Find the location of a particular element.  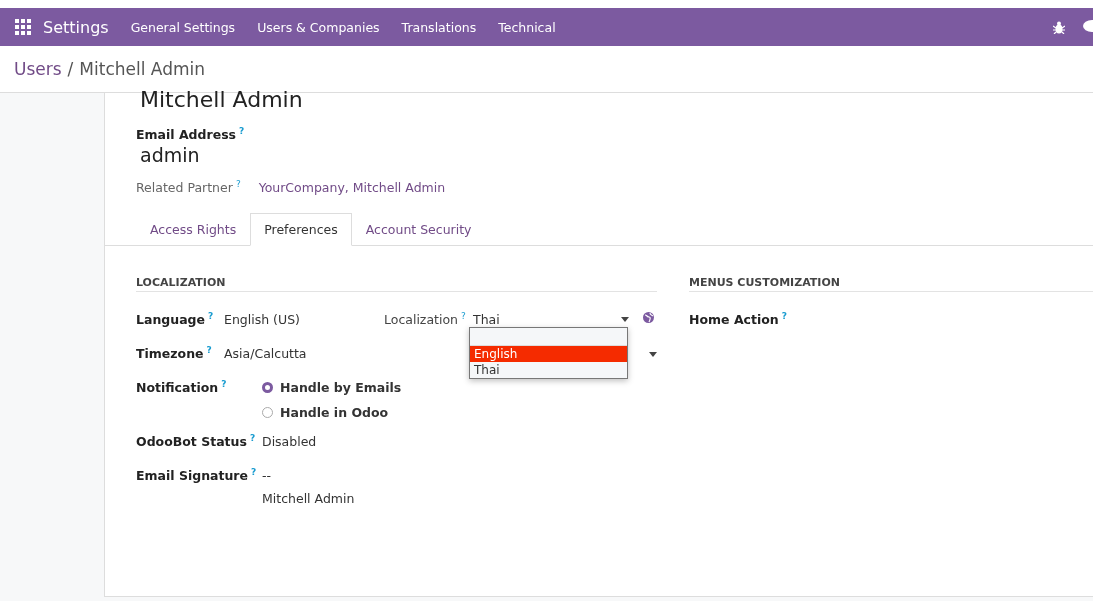

tab: Preferences is located at coordinates (301, 229).